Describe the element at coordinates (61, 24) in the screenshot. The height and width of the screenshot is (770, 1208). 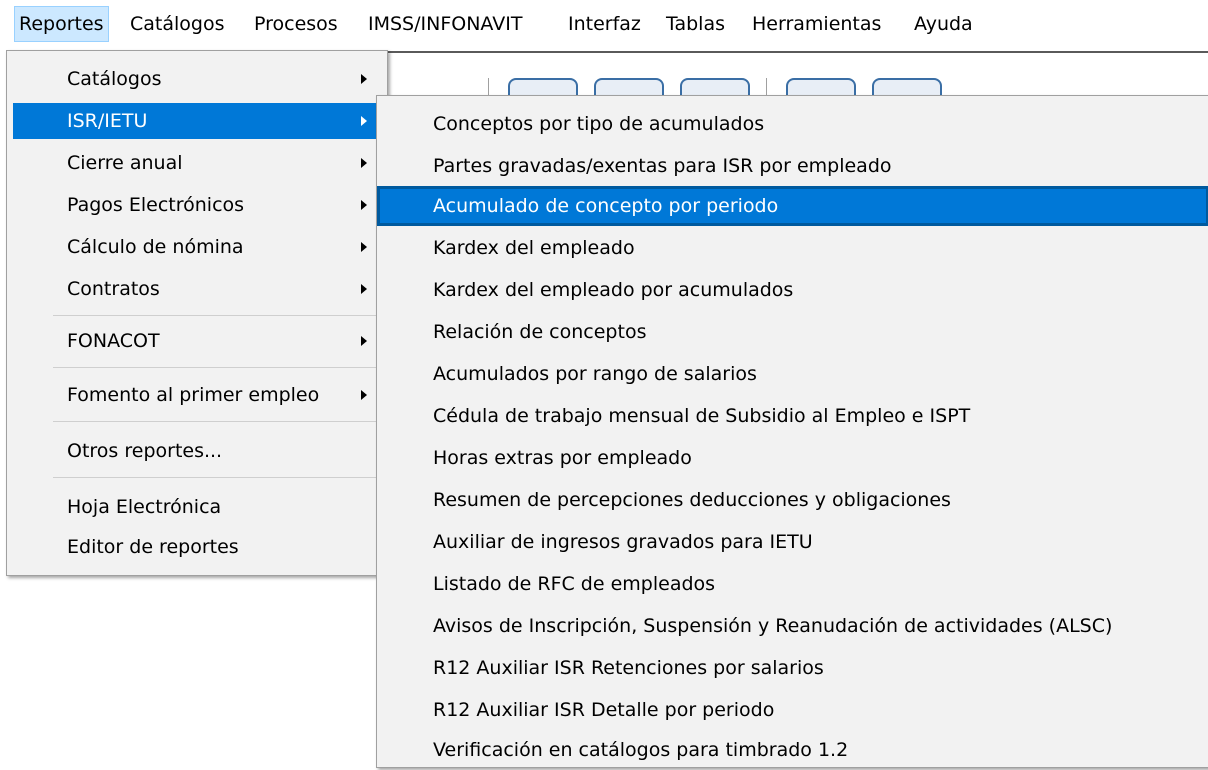
I see `menu-reportes: Reportes` at that location.